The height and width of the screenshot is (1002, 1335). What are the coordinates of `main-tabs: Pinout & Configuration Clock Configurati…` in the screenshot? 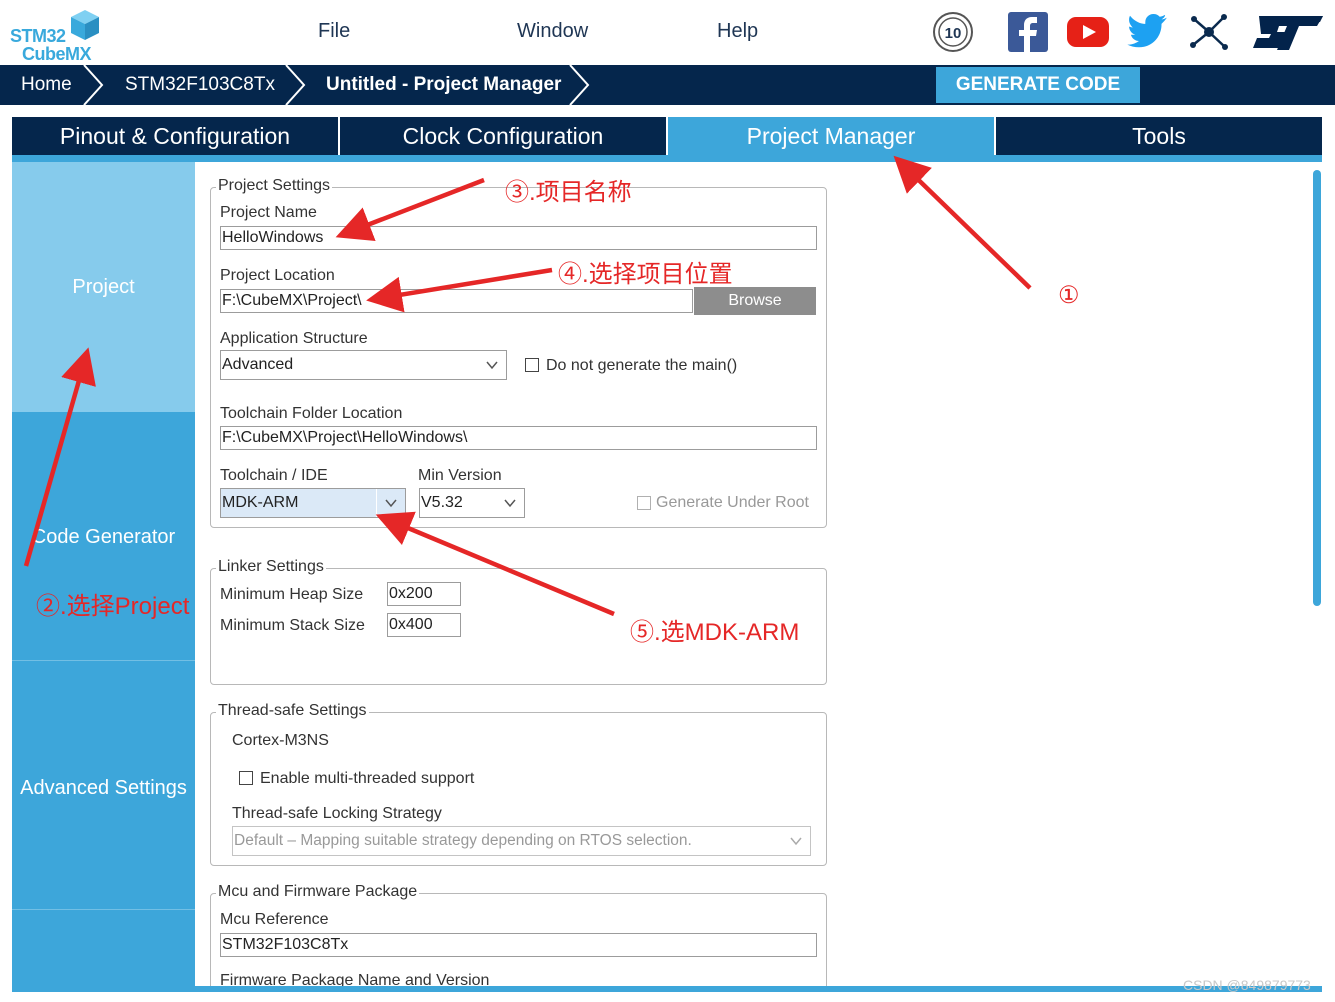 It's located at (667, 137).